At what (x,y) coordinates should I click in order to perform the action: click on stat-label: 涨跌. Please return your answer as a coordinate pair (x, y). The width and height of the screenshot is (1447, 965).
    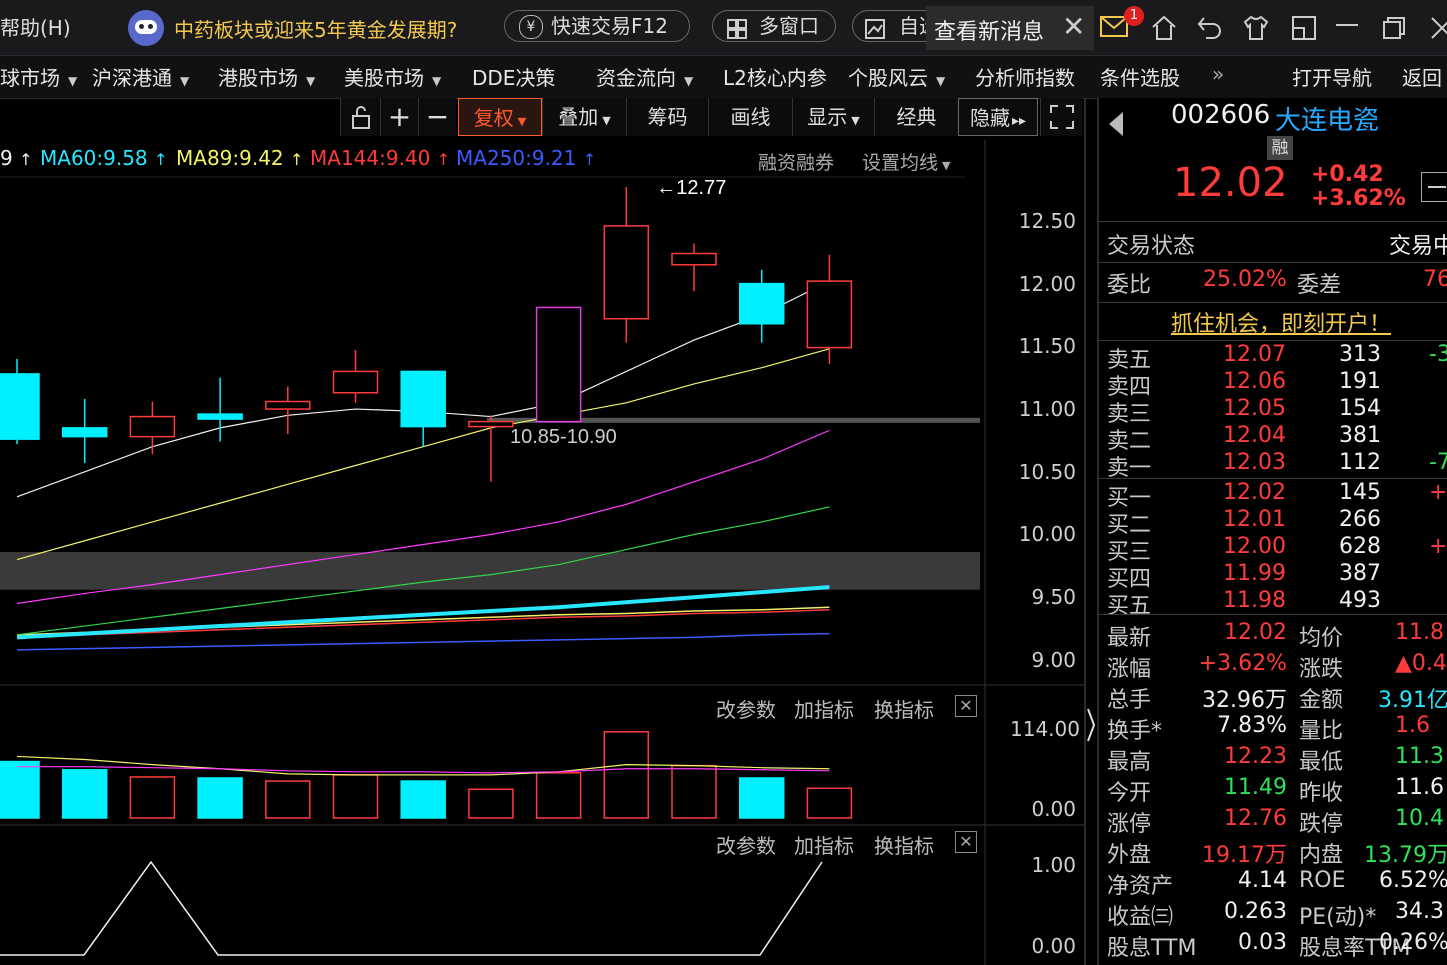
    Looking at the image, I should click on (1321, 669).